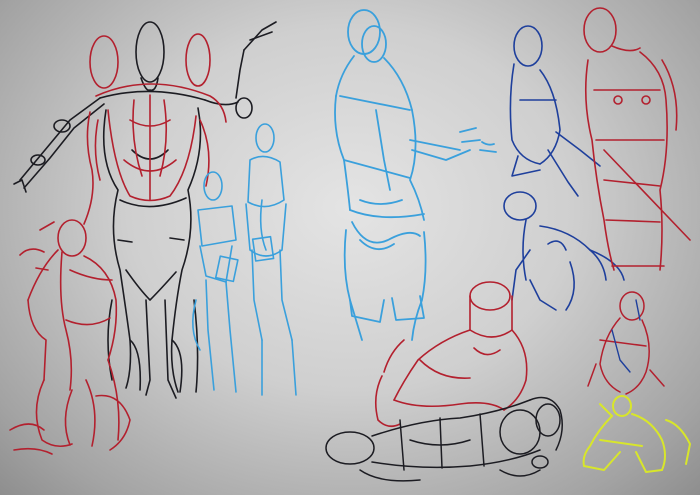 The height and width of the screenshot is (495, 700). What do you see at coordinates (70, 337) in the screenshot?
I see `red-crouching-figure` at bounding box center [70, 337].